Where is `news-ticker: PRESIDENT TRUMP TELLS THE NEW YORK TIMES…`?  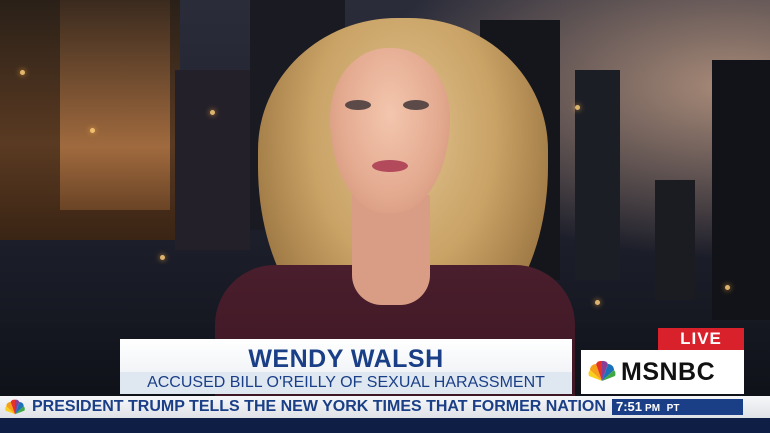 news-ticker: PRESIDENT TRUMP TELLS THE NEW YORK TIMES… is located at coordinates (385, 407).